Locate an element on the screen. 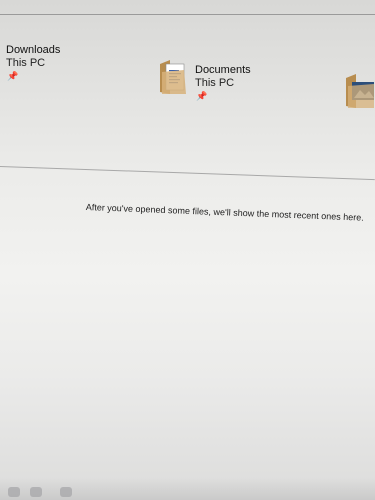  pictures-folder-icon is located at coordinates (360, 91).